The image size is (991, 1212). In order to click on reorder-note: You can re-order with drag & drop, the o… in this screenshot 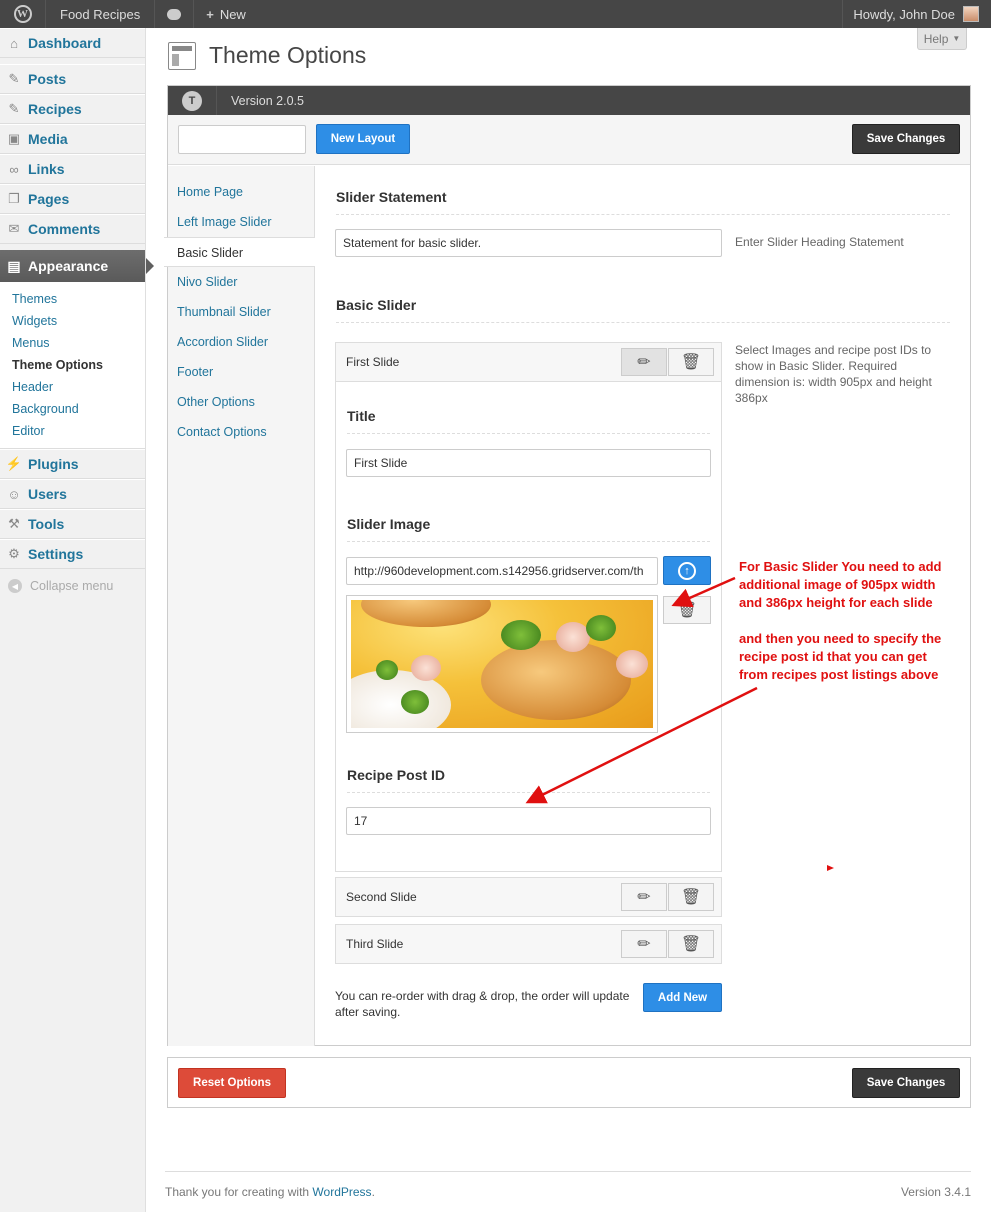, I will do `click(482, 1004)`.